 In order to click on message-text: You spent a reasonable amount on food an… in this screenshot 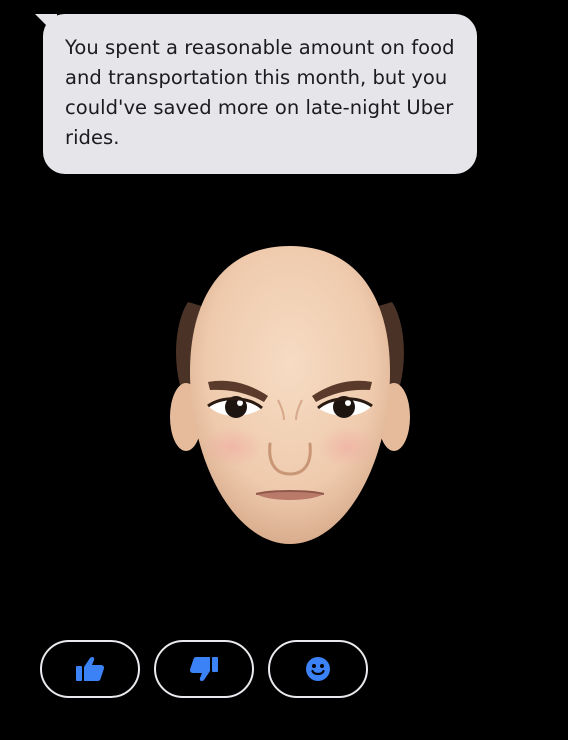, I will do `click(260, 92)`.